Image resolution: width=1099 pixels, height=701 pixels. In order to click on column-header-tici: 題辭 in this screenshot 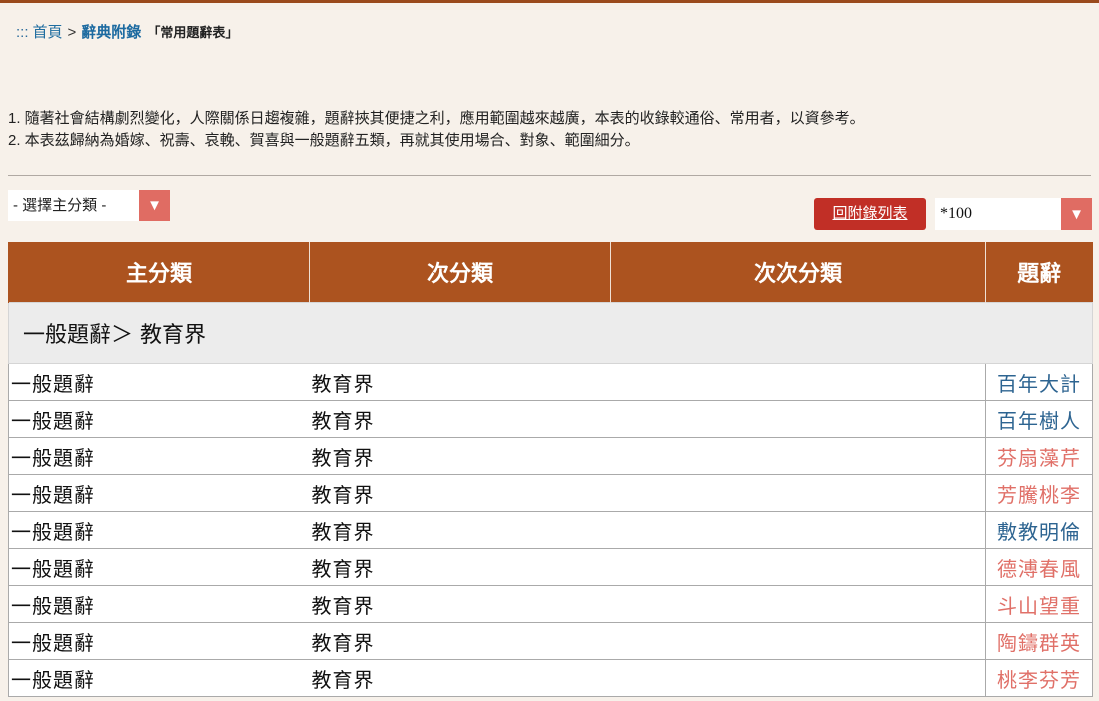, I will do `click(1039, 272)`.